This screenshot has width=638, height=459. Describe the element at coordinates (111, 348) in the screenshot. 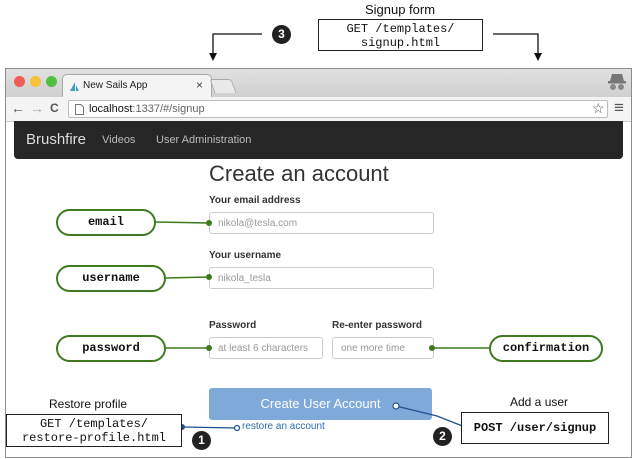

I see `password-pill: password` at that location.